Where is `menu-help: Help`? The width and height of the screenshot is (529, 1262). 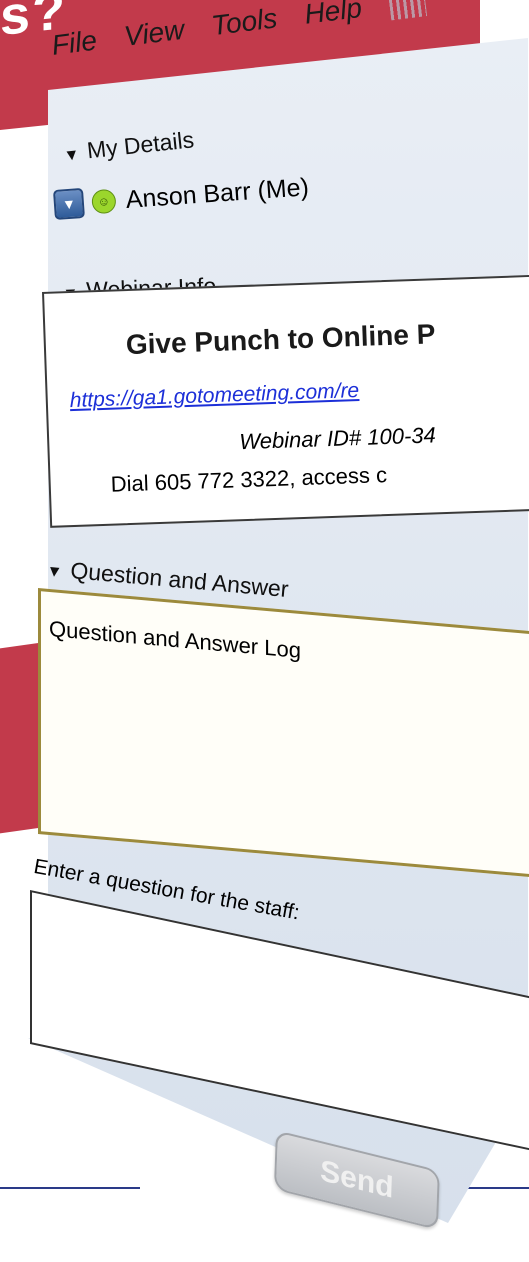 menu-help: Help is located at coordinates (333, 15).